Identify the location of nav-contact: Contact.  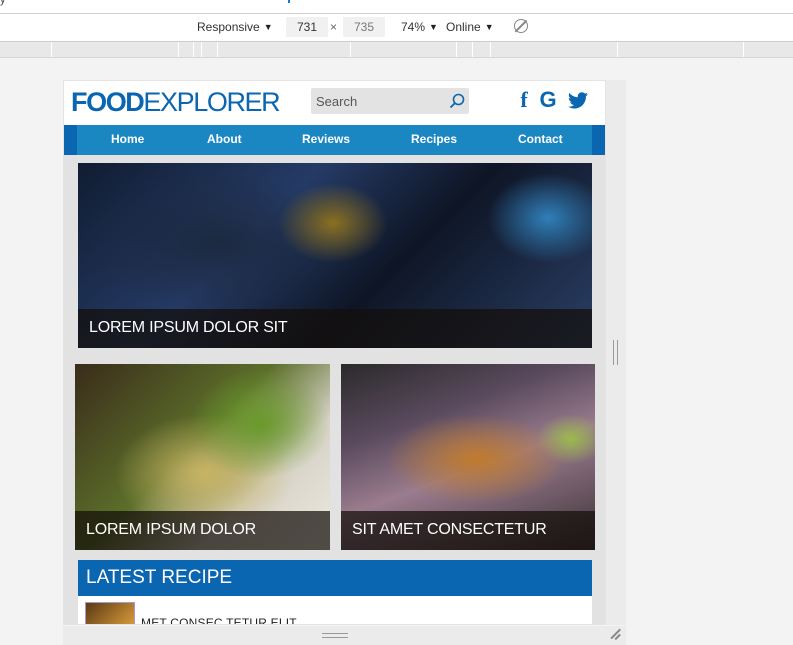
(540, 139).